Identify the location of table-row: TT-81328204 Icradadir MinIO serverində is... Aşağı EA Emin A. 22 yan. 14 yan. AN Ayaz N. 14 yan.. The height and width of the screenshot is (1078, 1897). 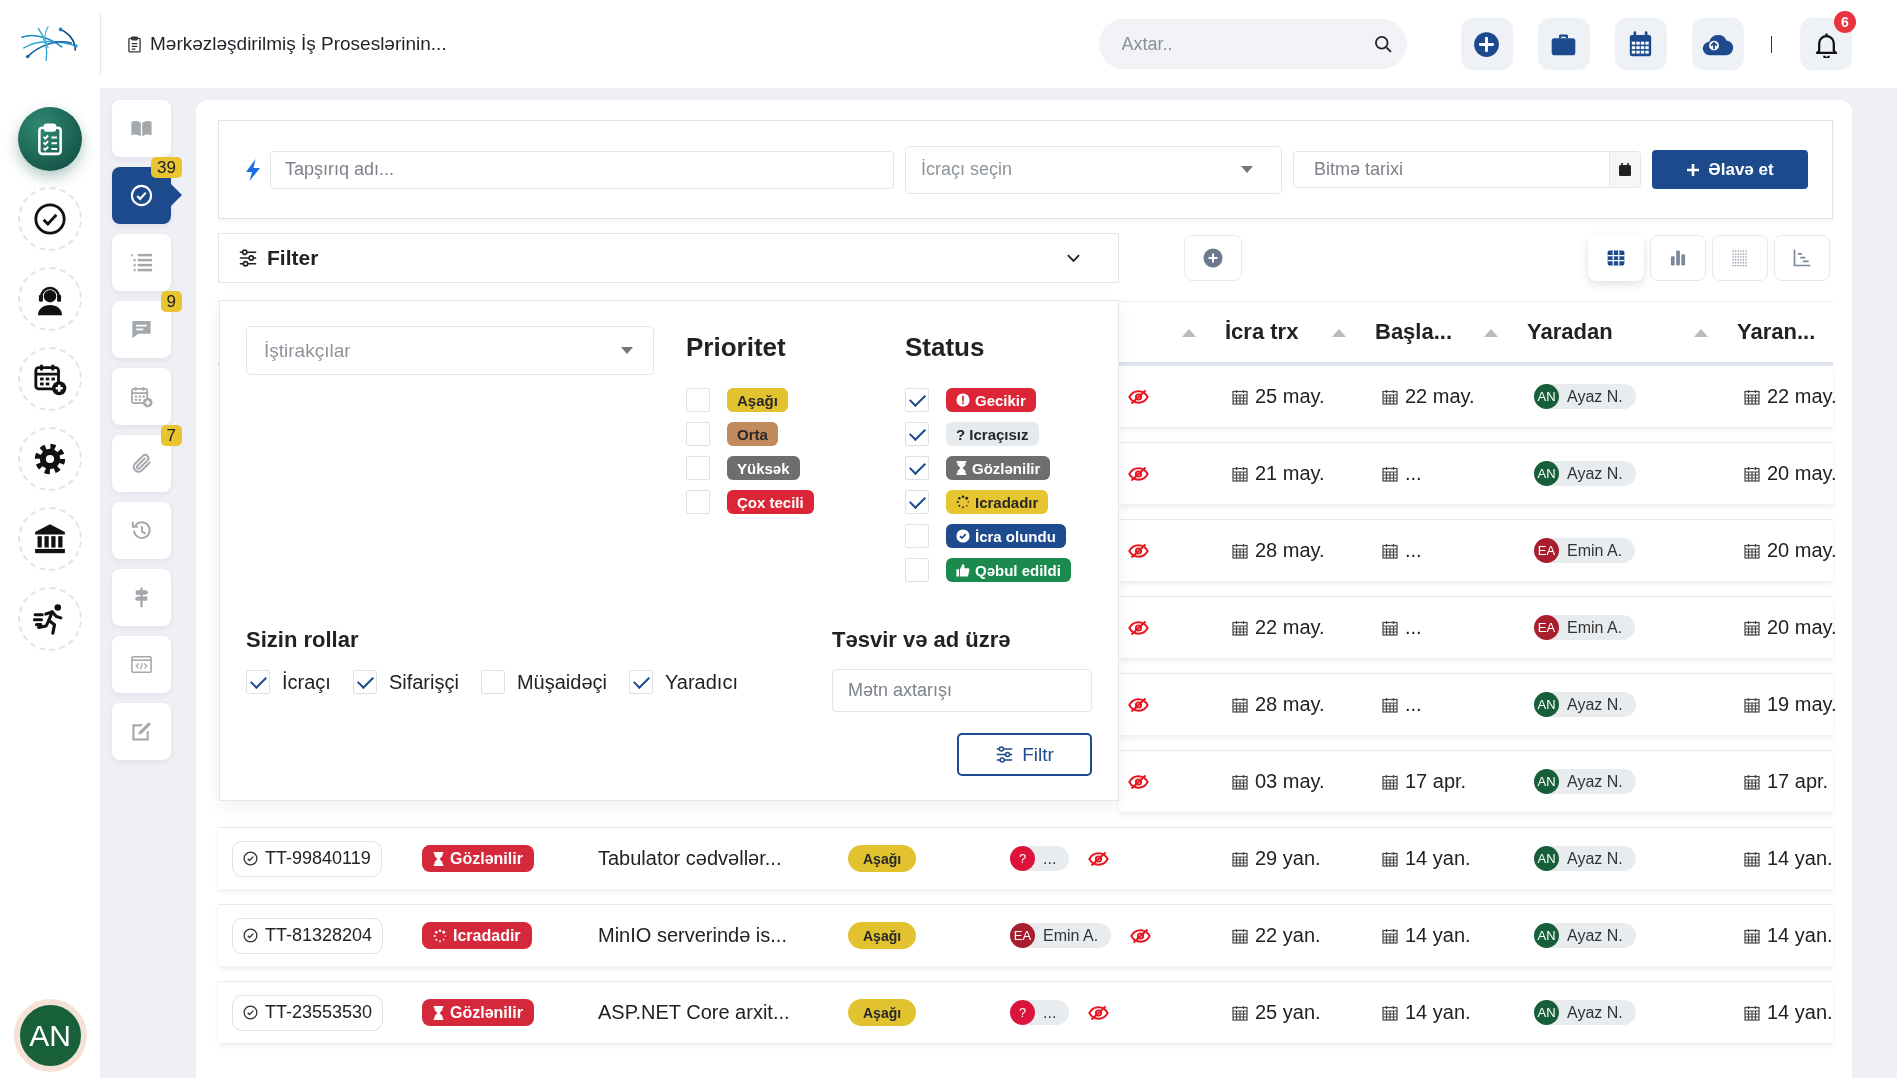
(1025, 935).